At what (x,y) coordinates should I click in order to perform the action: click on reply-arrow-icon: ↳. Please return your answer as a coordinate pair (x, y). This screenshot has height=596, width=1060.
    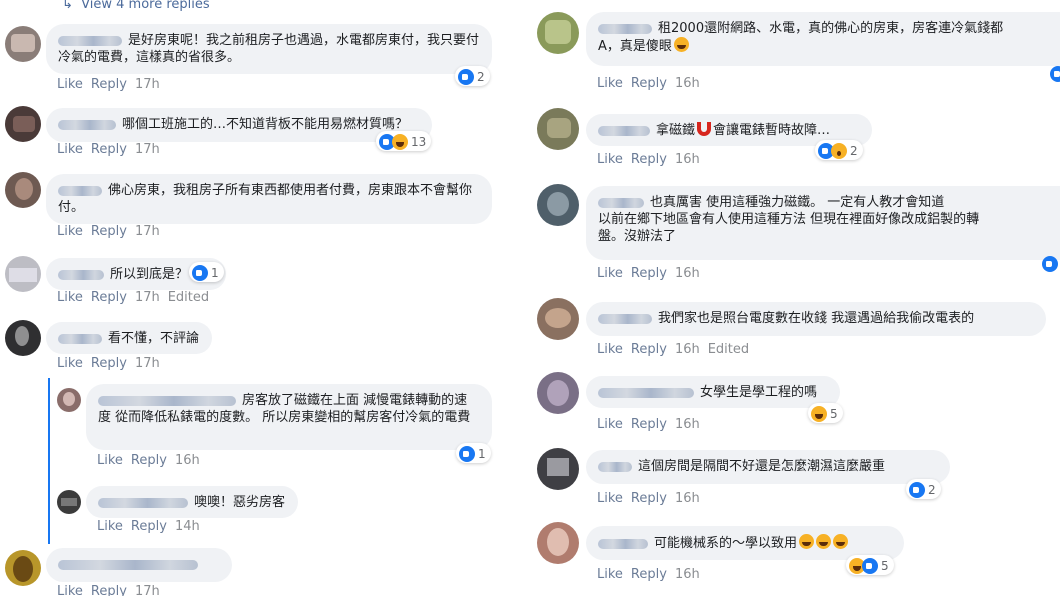
    Looking at the image, I should click on (67, 6).